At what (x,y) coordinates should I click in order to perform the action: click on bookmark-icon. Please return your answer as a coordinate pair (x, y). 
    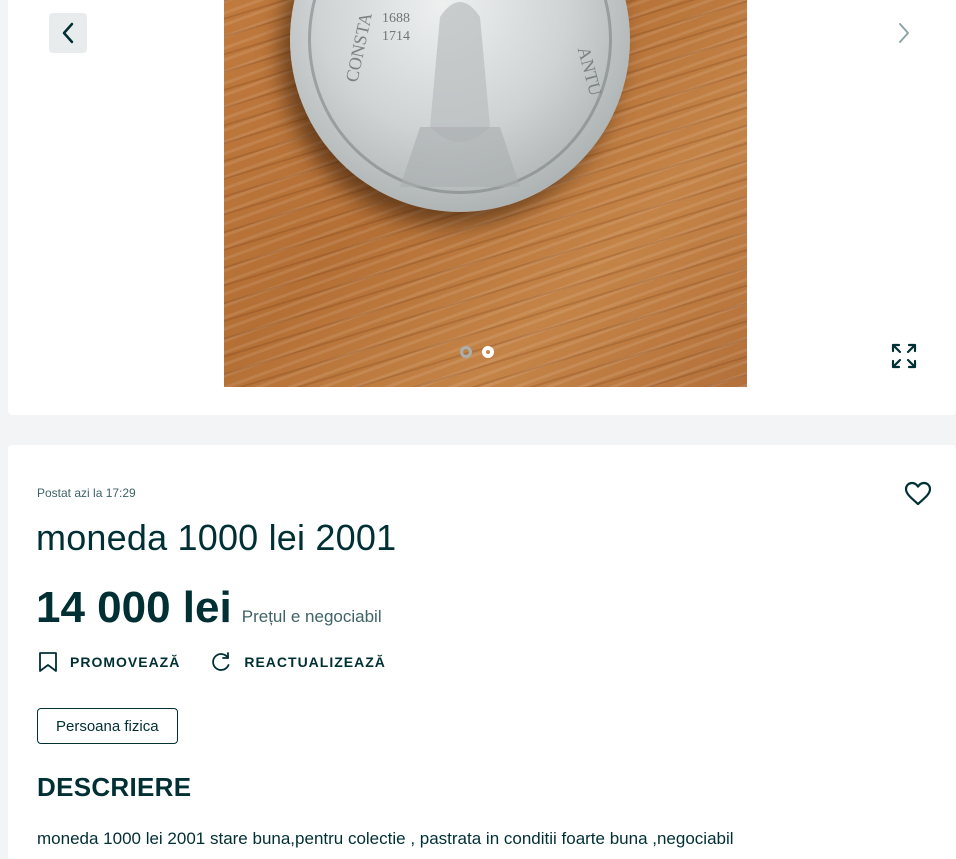
    Looking at the image, I should click on (48, 662).